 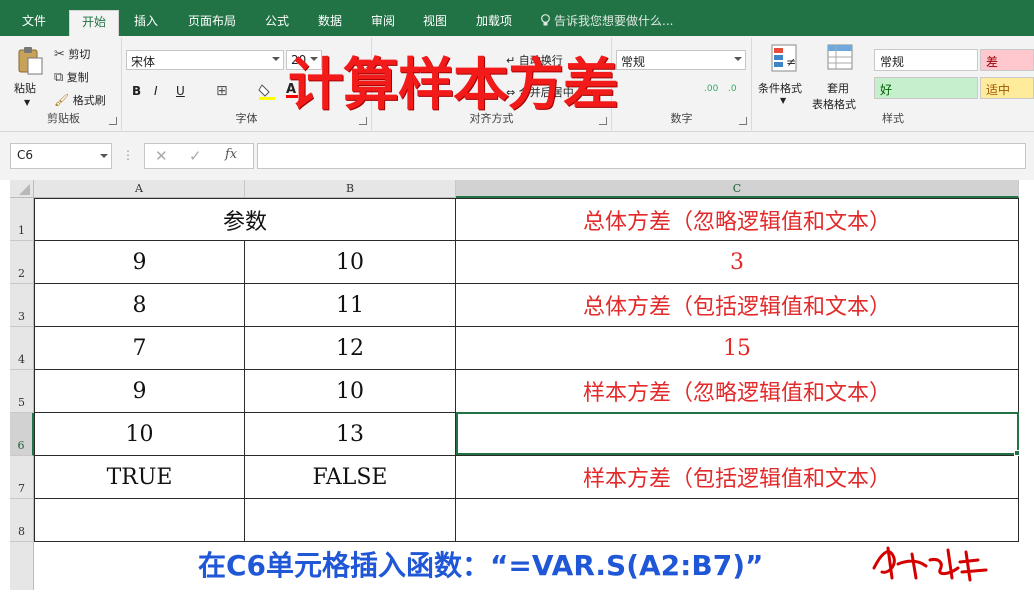 I want to click on fill-handle, so click(x=1017, y=453).